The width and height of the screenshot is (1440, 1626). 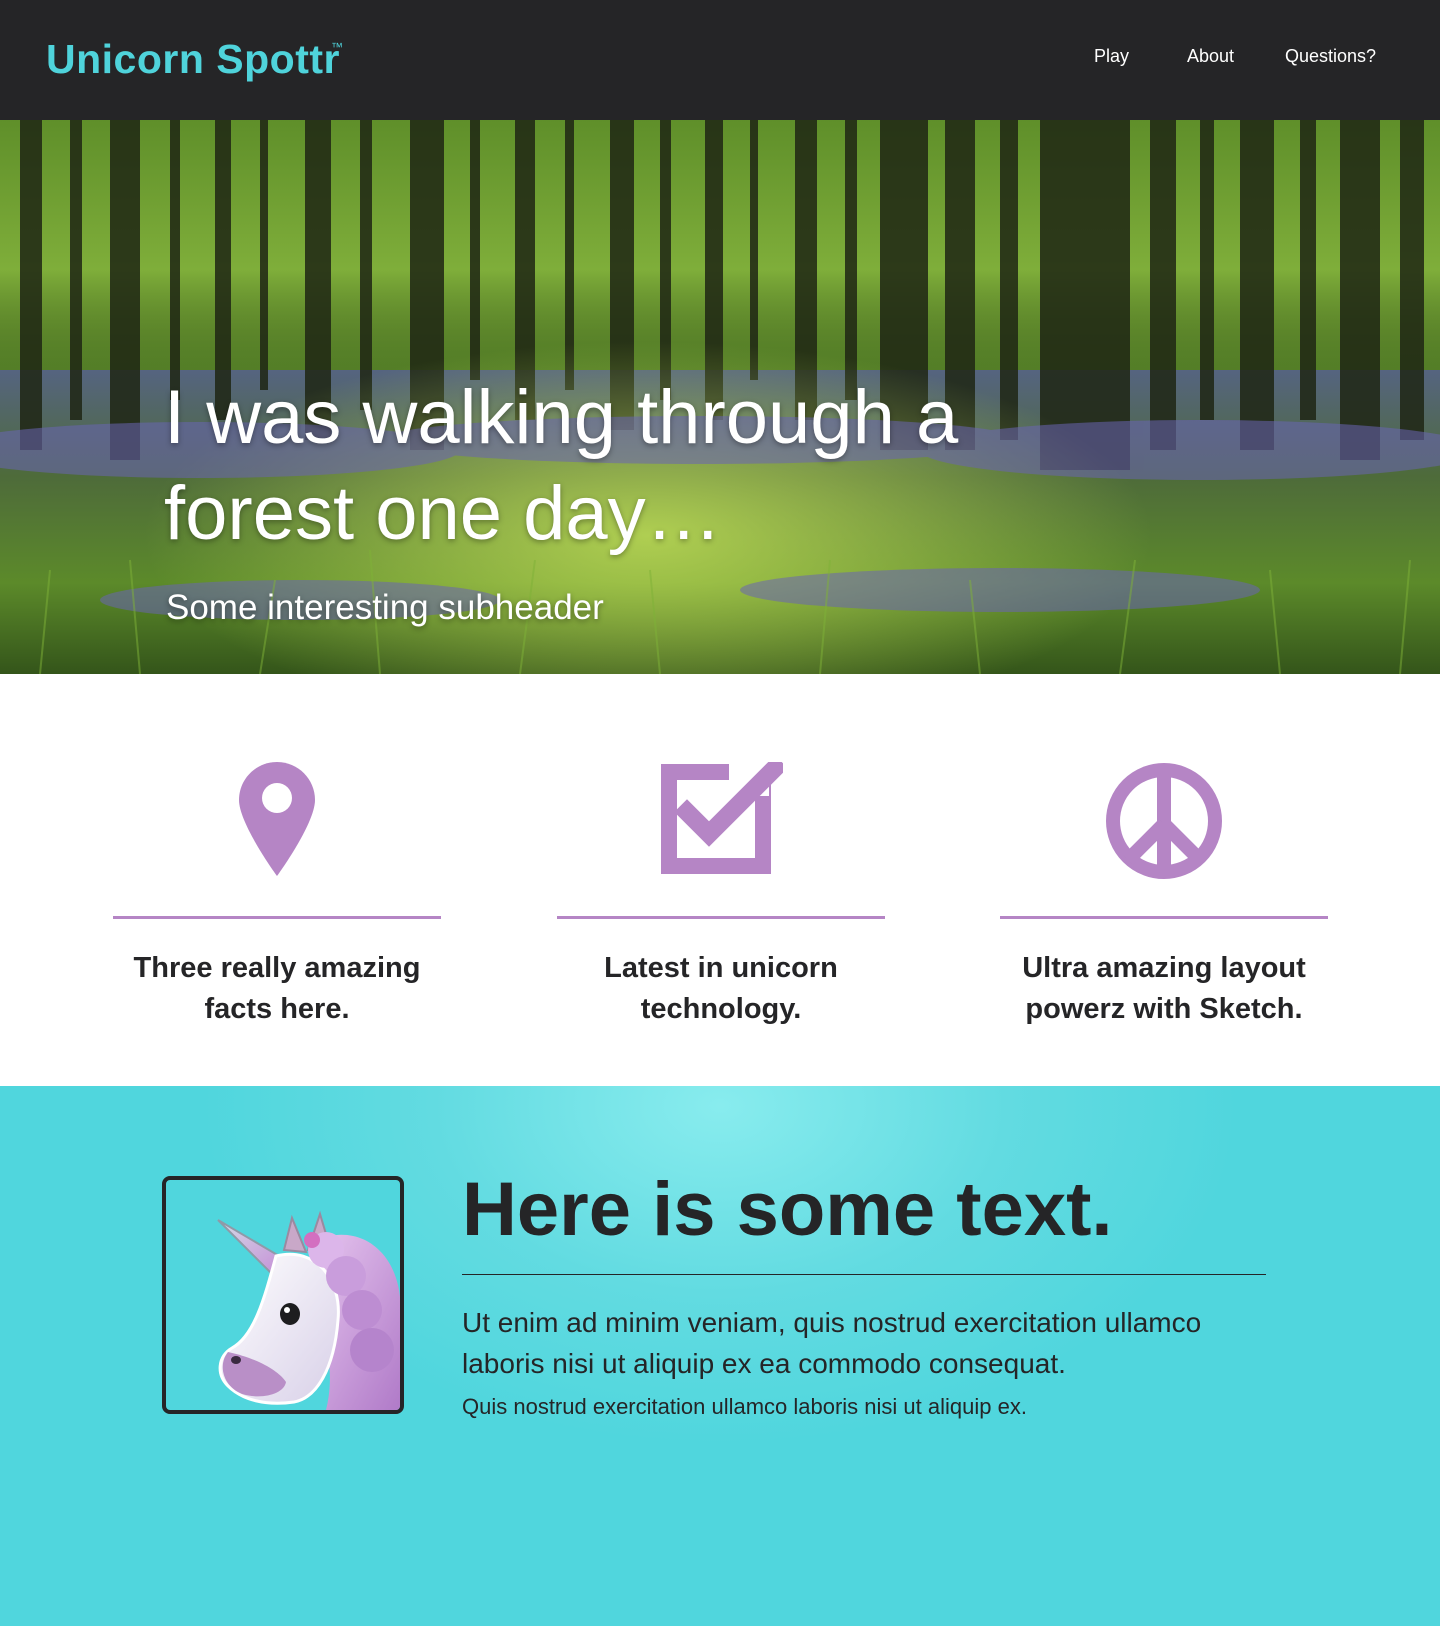 I want to click on trademark-mark: ™, so click(x=337, y=47).